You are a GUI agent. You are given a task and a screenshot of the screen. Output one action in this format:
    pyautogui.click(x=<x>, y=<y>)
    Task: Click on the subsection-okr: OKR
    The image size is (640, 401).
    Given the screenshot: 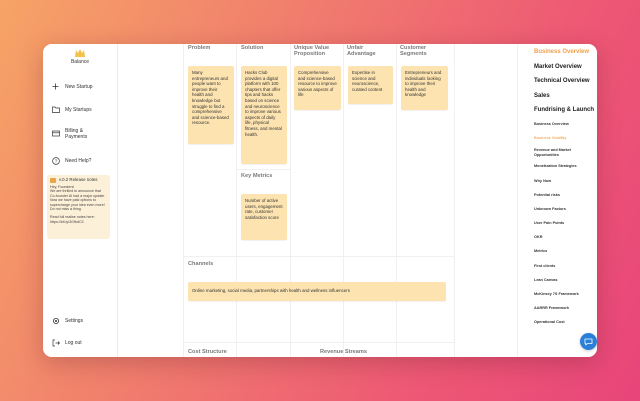 What is the action you would take?
    pyautogui.click(x=538, y=237)
    